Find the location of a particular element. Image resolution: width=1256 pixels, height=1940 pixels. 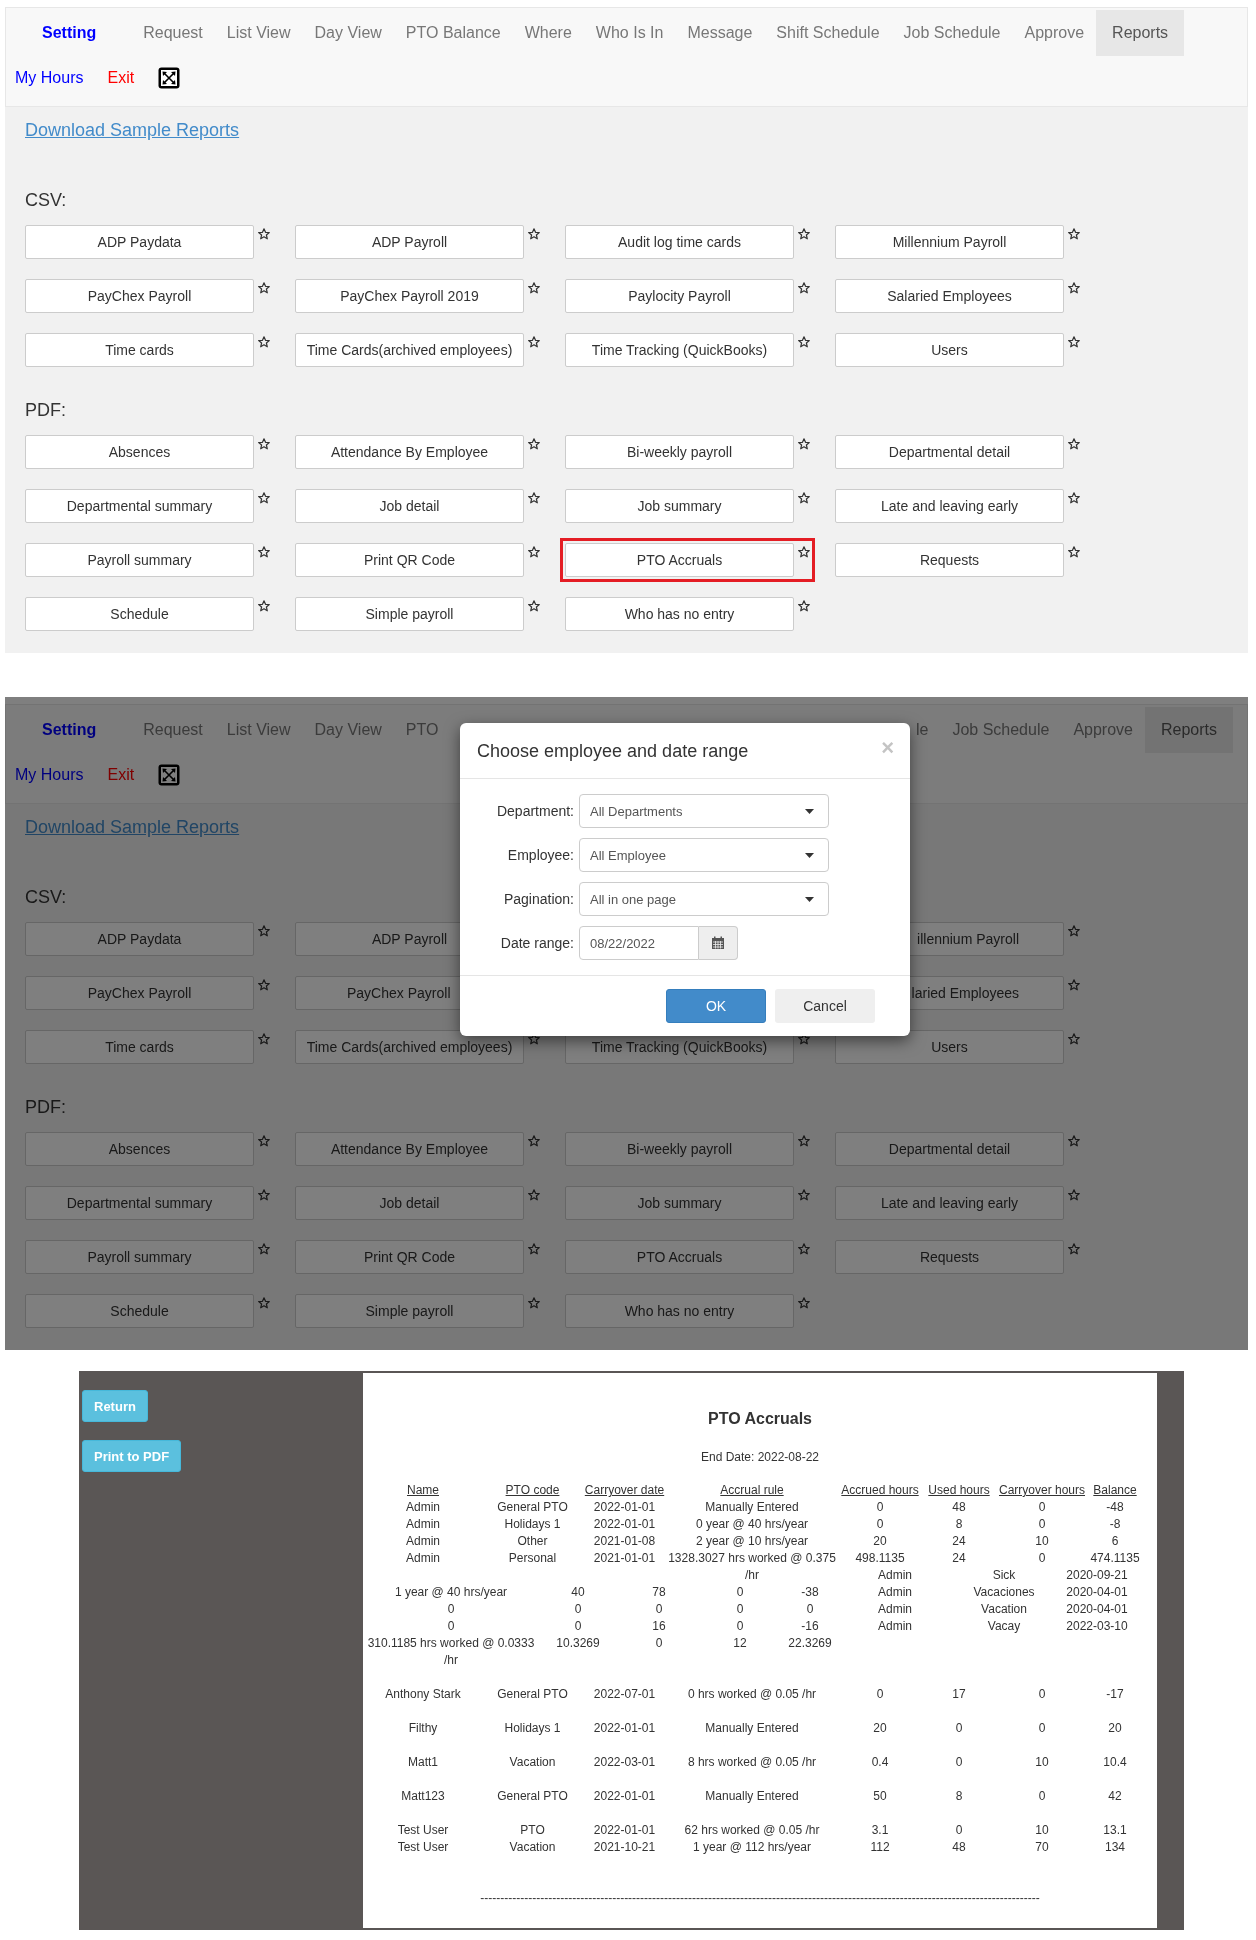

nav-tab: PTO Balance is located at coordinates (453, 33).